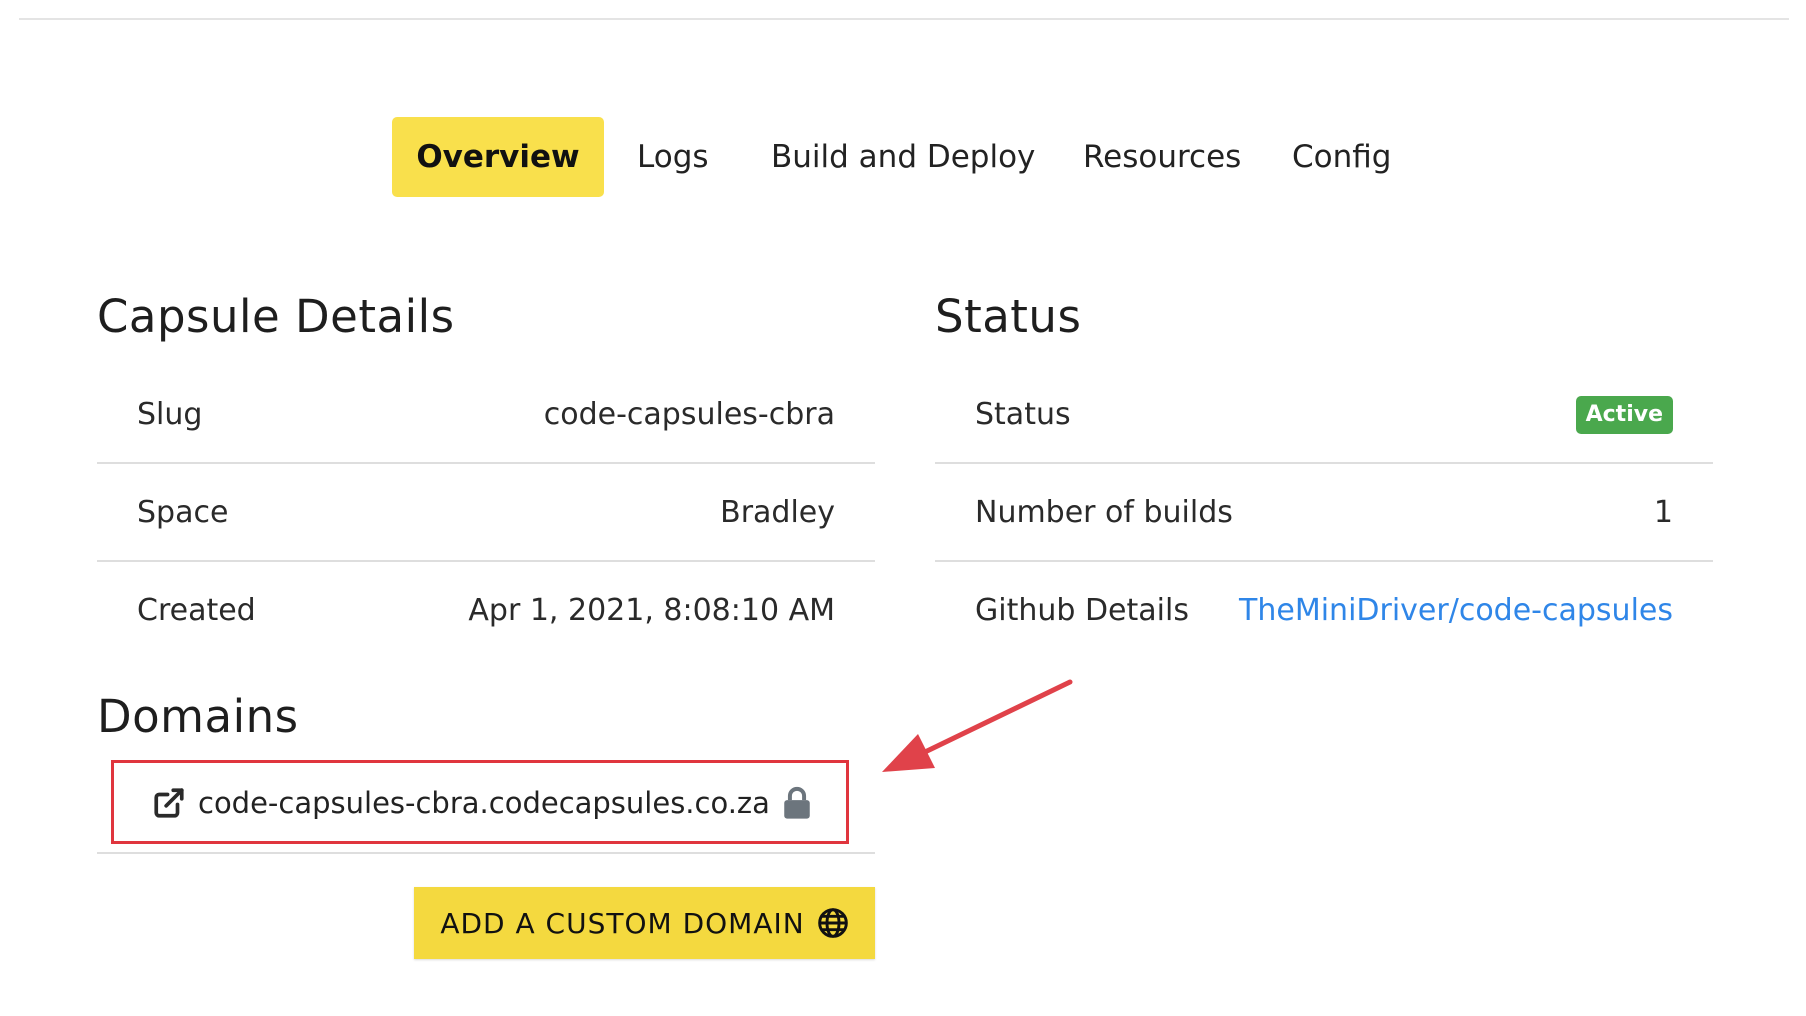 Image resolution: width=1806 pixels, height=1016 pixels. What do you see at coordinates (486, 853) in the screenshot?
I see `domains-divider` at bounding box center [486, 853].